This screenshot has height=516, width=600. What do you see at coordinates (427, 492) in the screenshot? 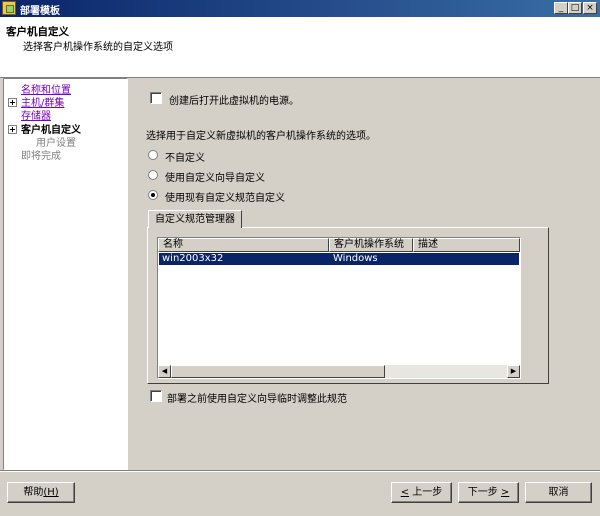
I see `back-label: 上一步` at bounding box center [427, 492].